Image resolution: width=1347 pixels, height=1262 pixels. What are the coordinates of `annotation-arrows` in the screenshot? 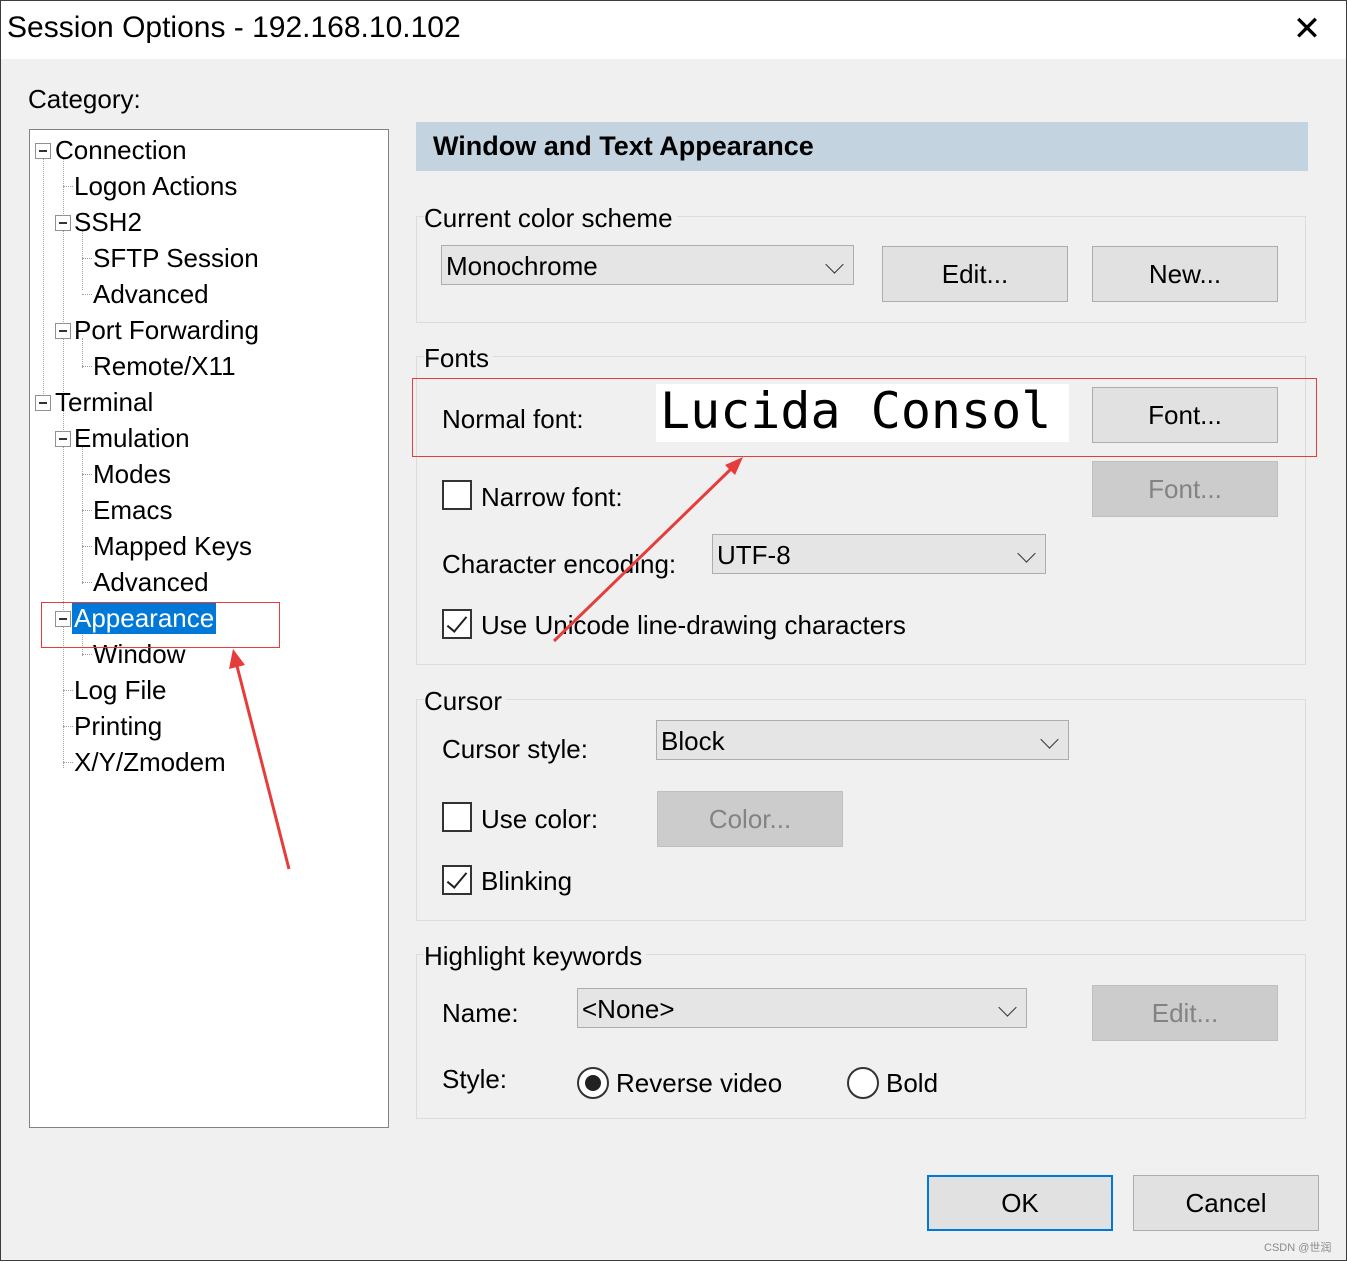 It's located at (486, 663).